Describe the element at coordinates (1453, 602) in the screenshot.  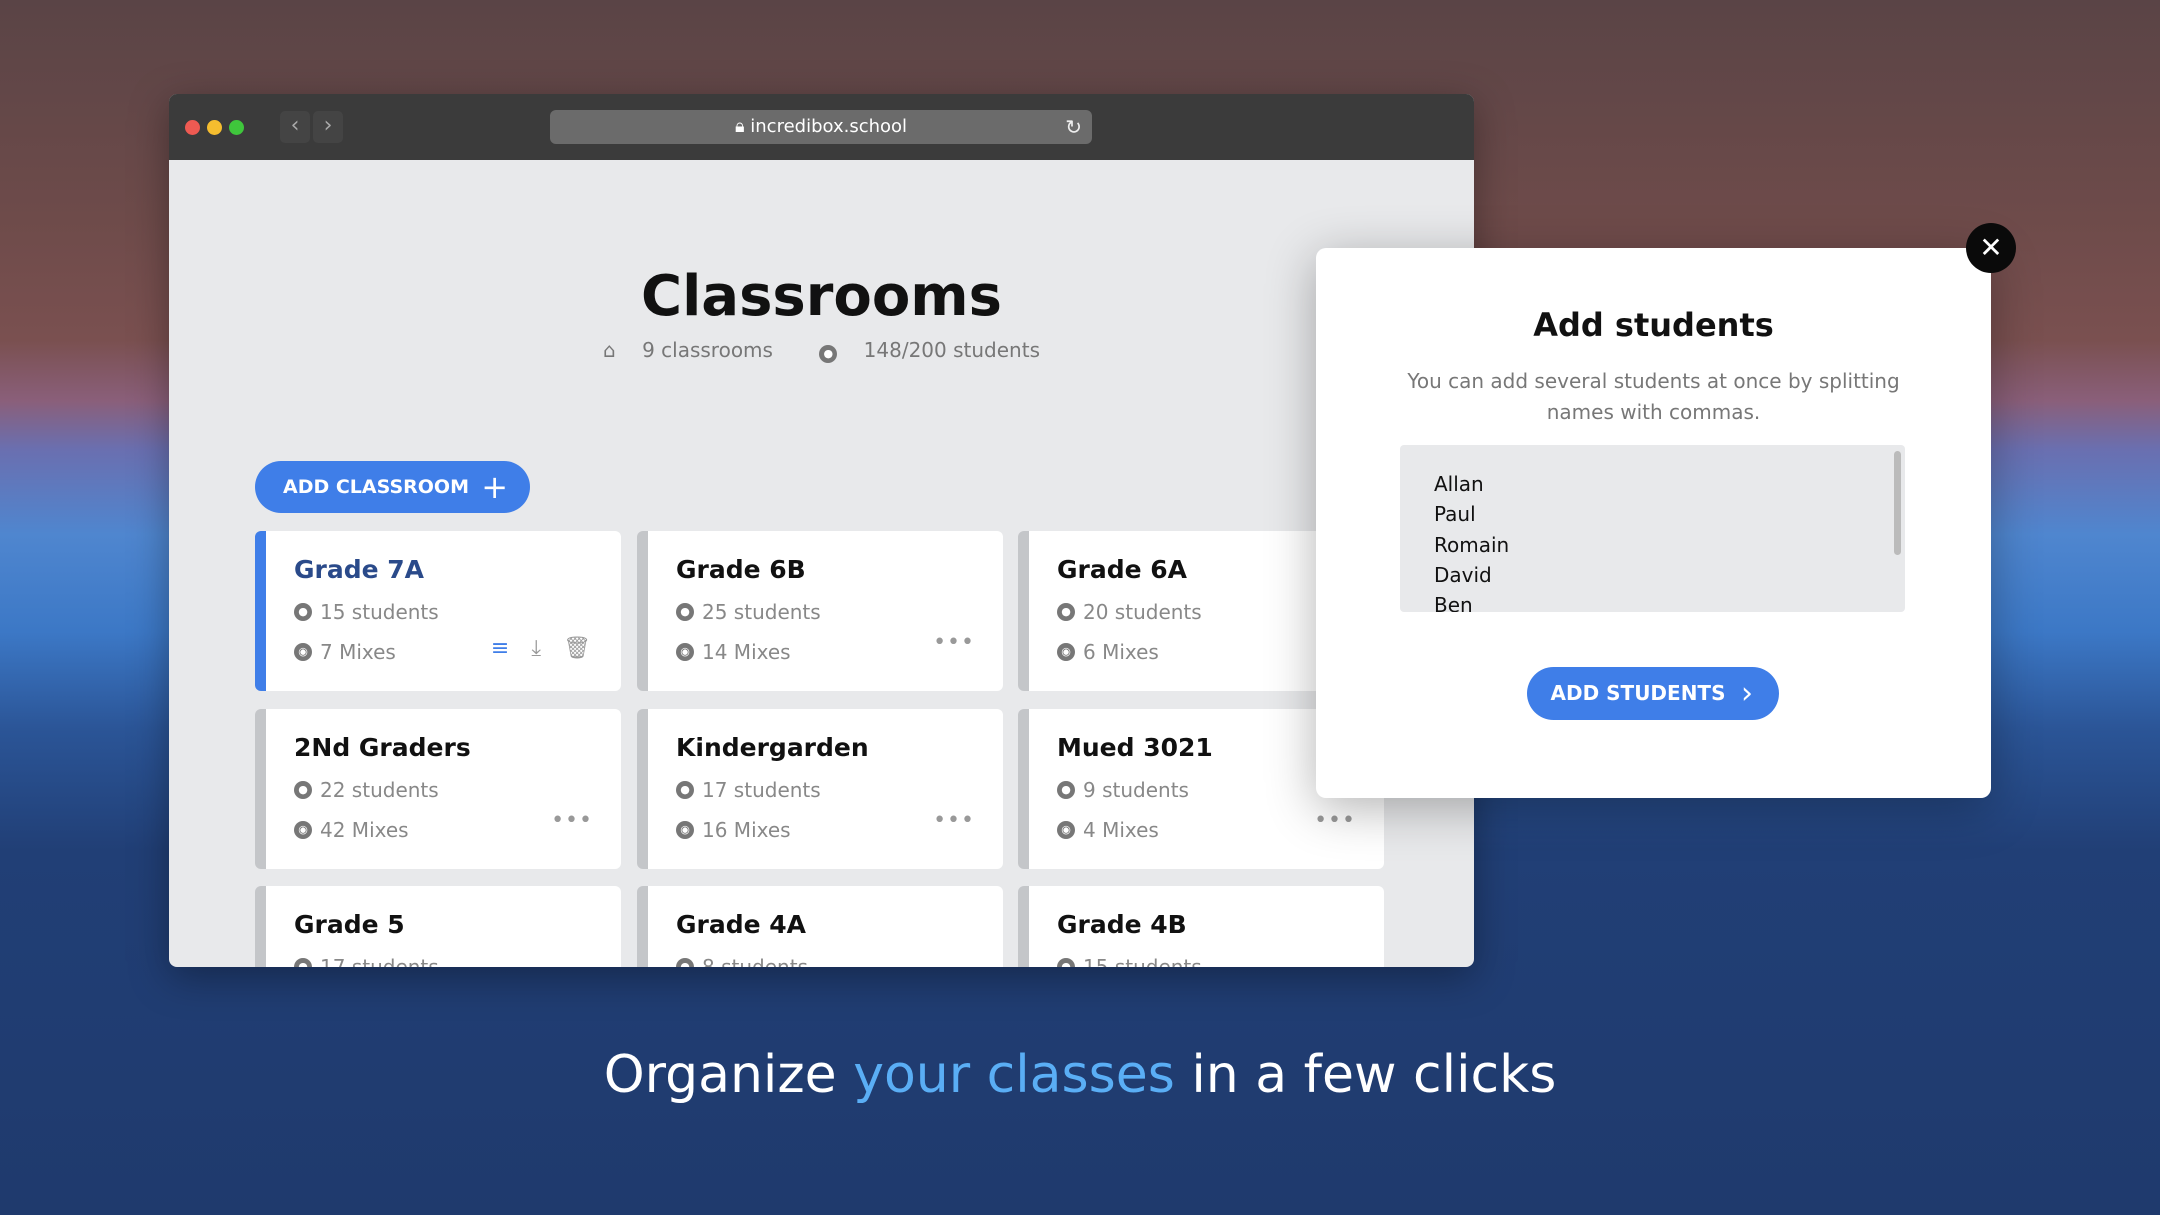
I see `name-line: Ben` at that location.